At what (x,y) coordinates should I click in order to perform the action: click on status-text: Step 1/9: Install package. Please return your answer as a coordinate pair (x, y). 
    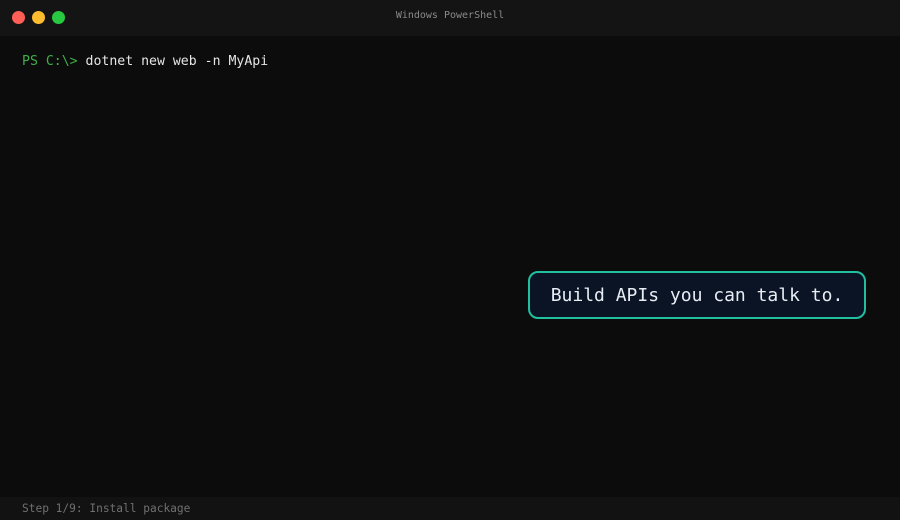
    Looking at the image, I should click on (106, 508).